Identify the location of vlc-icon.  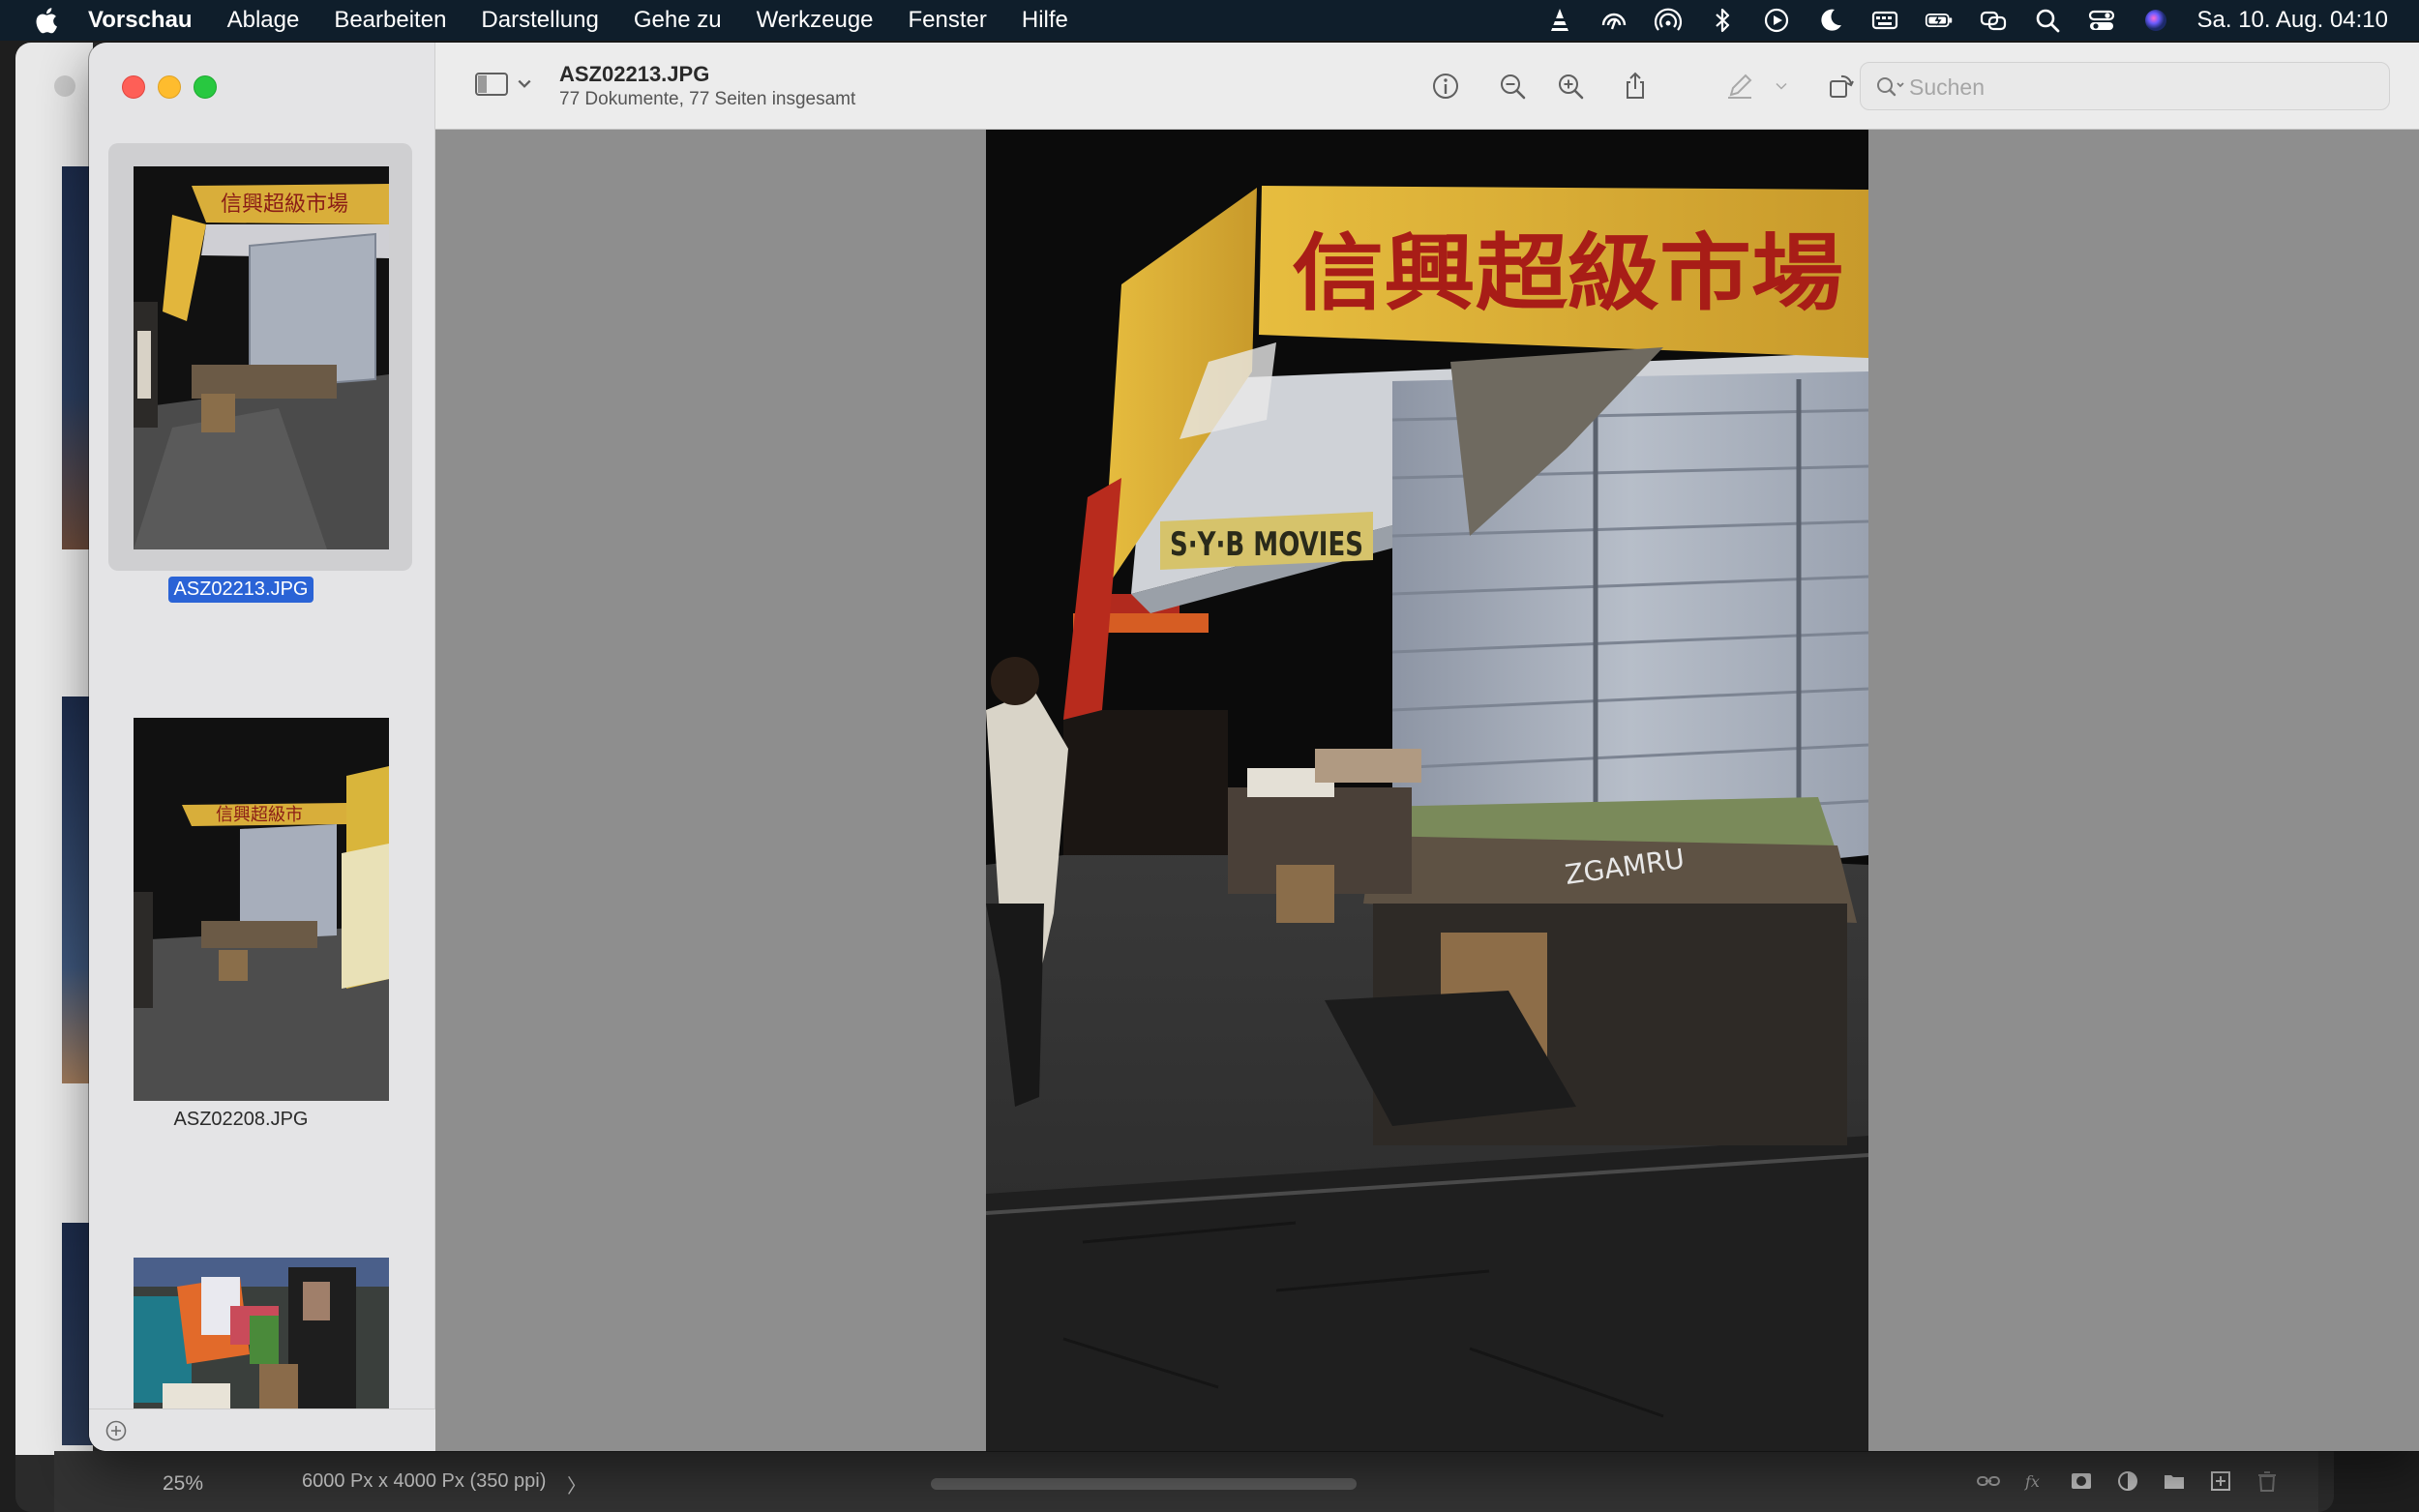
(1560, 21).